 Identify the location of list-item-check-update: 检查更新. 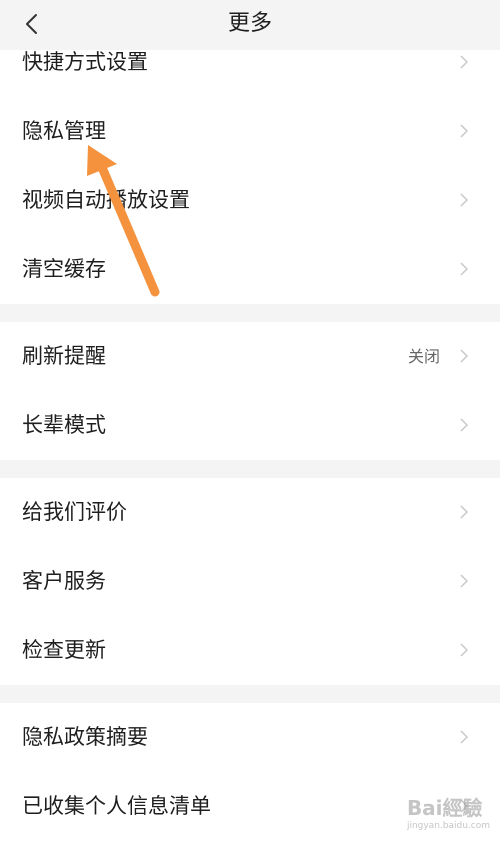
(250, 650).